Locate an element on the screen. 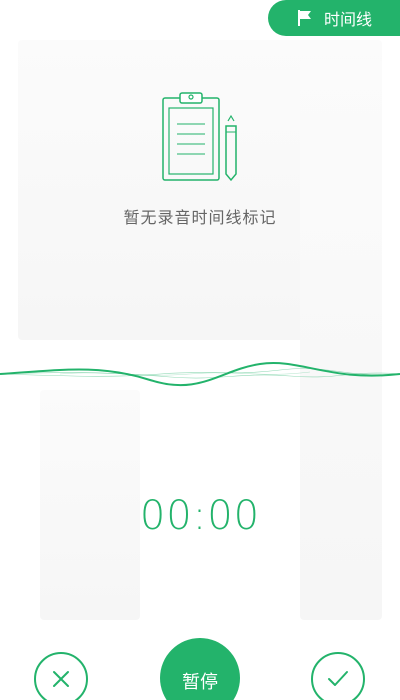 Image resolution: width=400 pixels, height=700 pixels. cancel-button is located at coordinates (61, 676).